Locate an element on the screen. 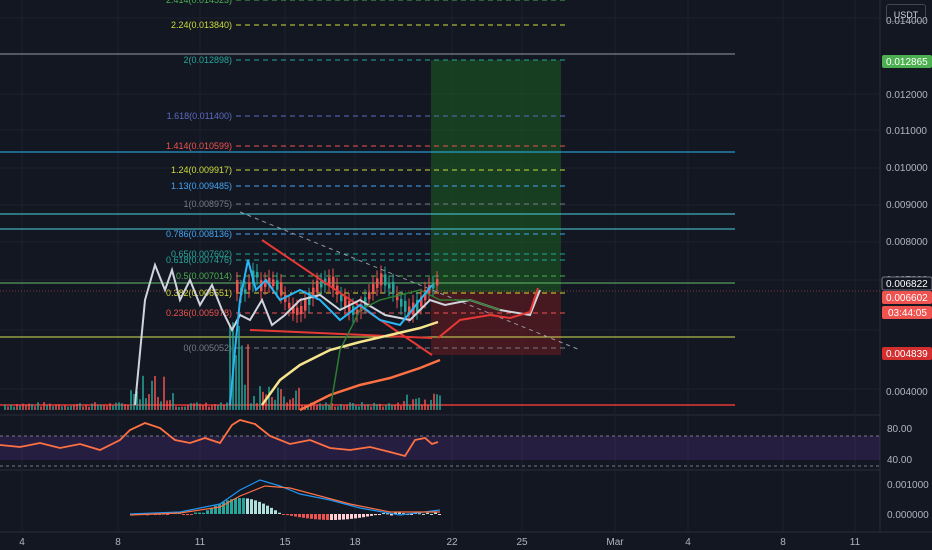  price-label: 0.008000 is located at coordinates (907, 242).